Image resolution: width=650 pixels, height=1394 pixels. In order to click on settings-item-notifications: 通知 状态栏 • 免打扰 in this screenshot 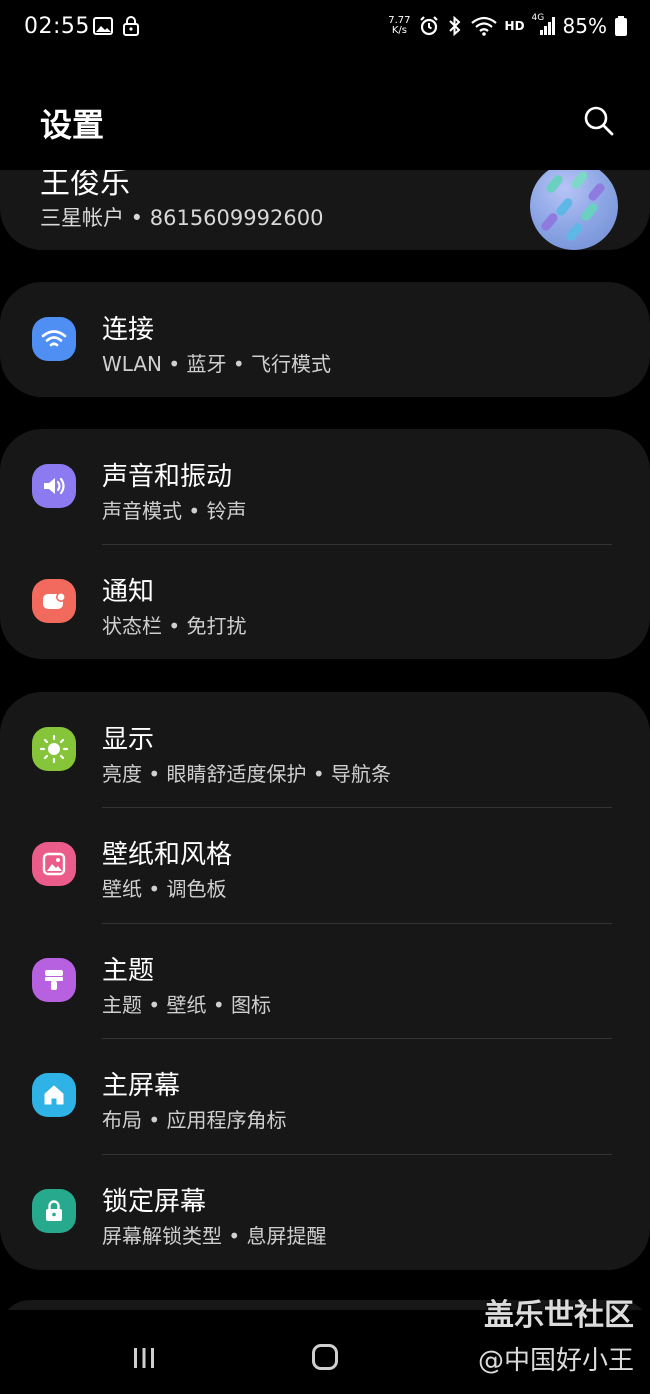, I will do `click(325, 601)`.